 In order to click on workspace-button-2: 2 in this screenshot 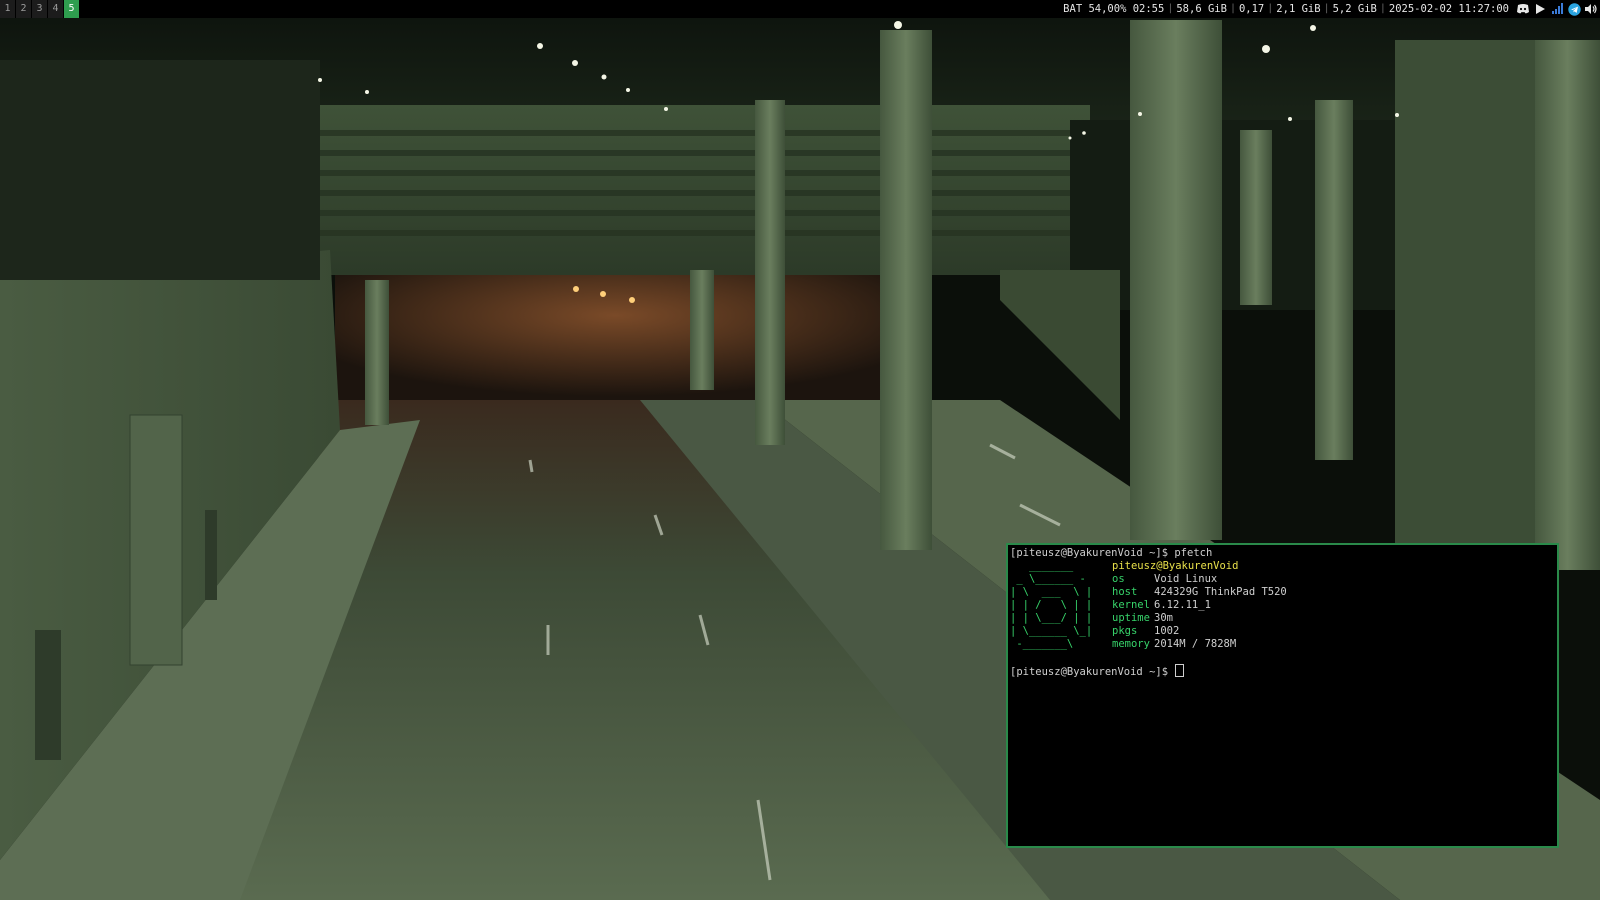, I will do `click(24, 9)`.